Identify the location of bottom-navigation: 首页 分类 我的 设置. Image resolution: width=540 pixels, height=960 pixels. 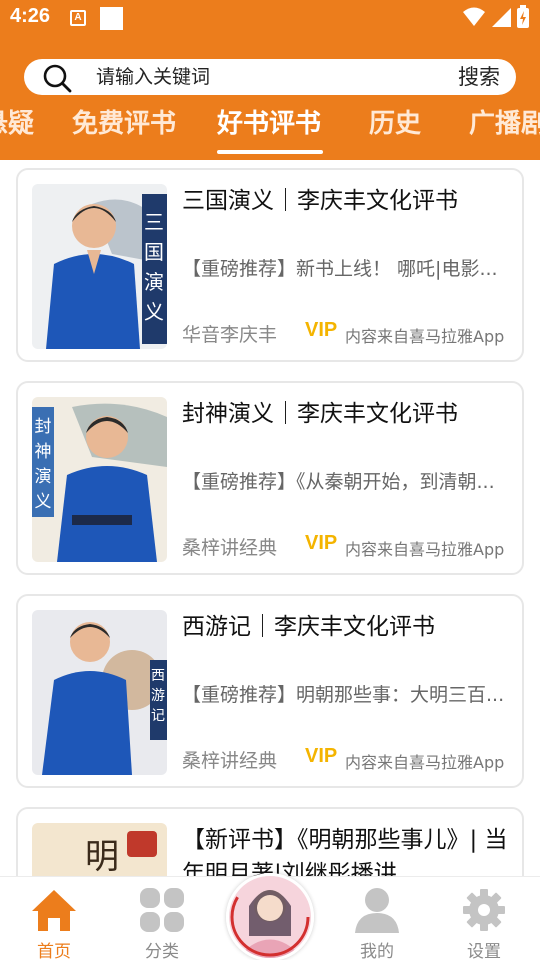
(270, 916).